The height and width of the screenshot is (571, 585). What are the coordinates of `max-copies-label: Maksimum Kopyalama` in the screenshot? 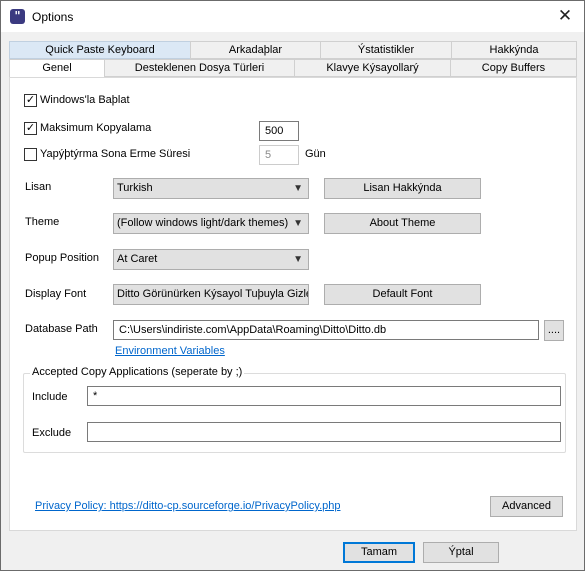 It's located at (96, 128).